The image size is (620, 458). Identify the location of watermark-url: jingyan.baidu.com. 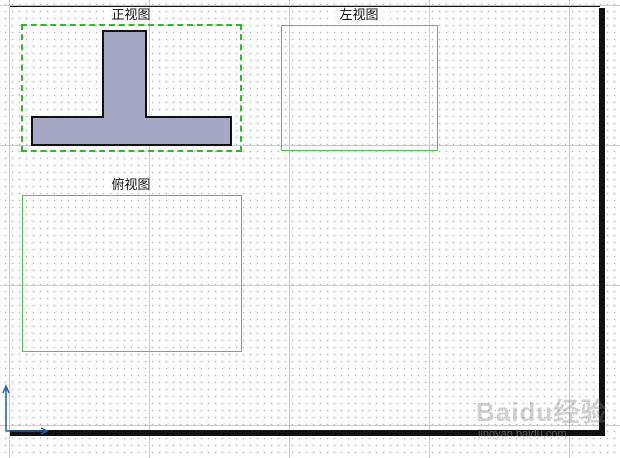
(522, 434).